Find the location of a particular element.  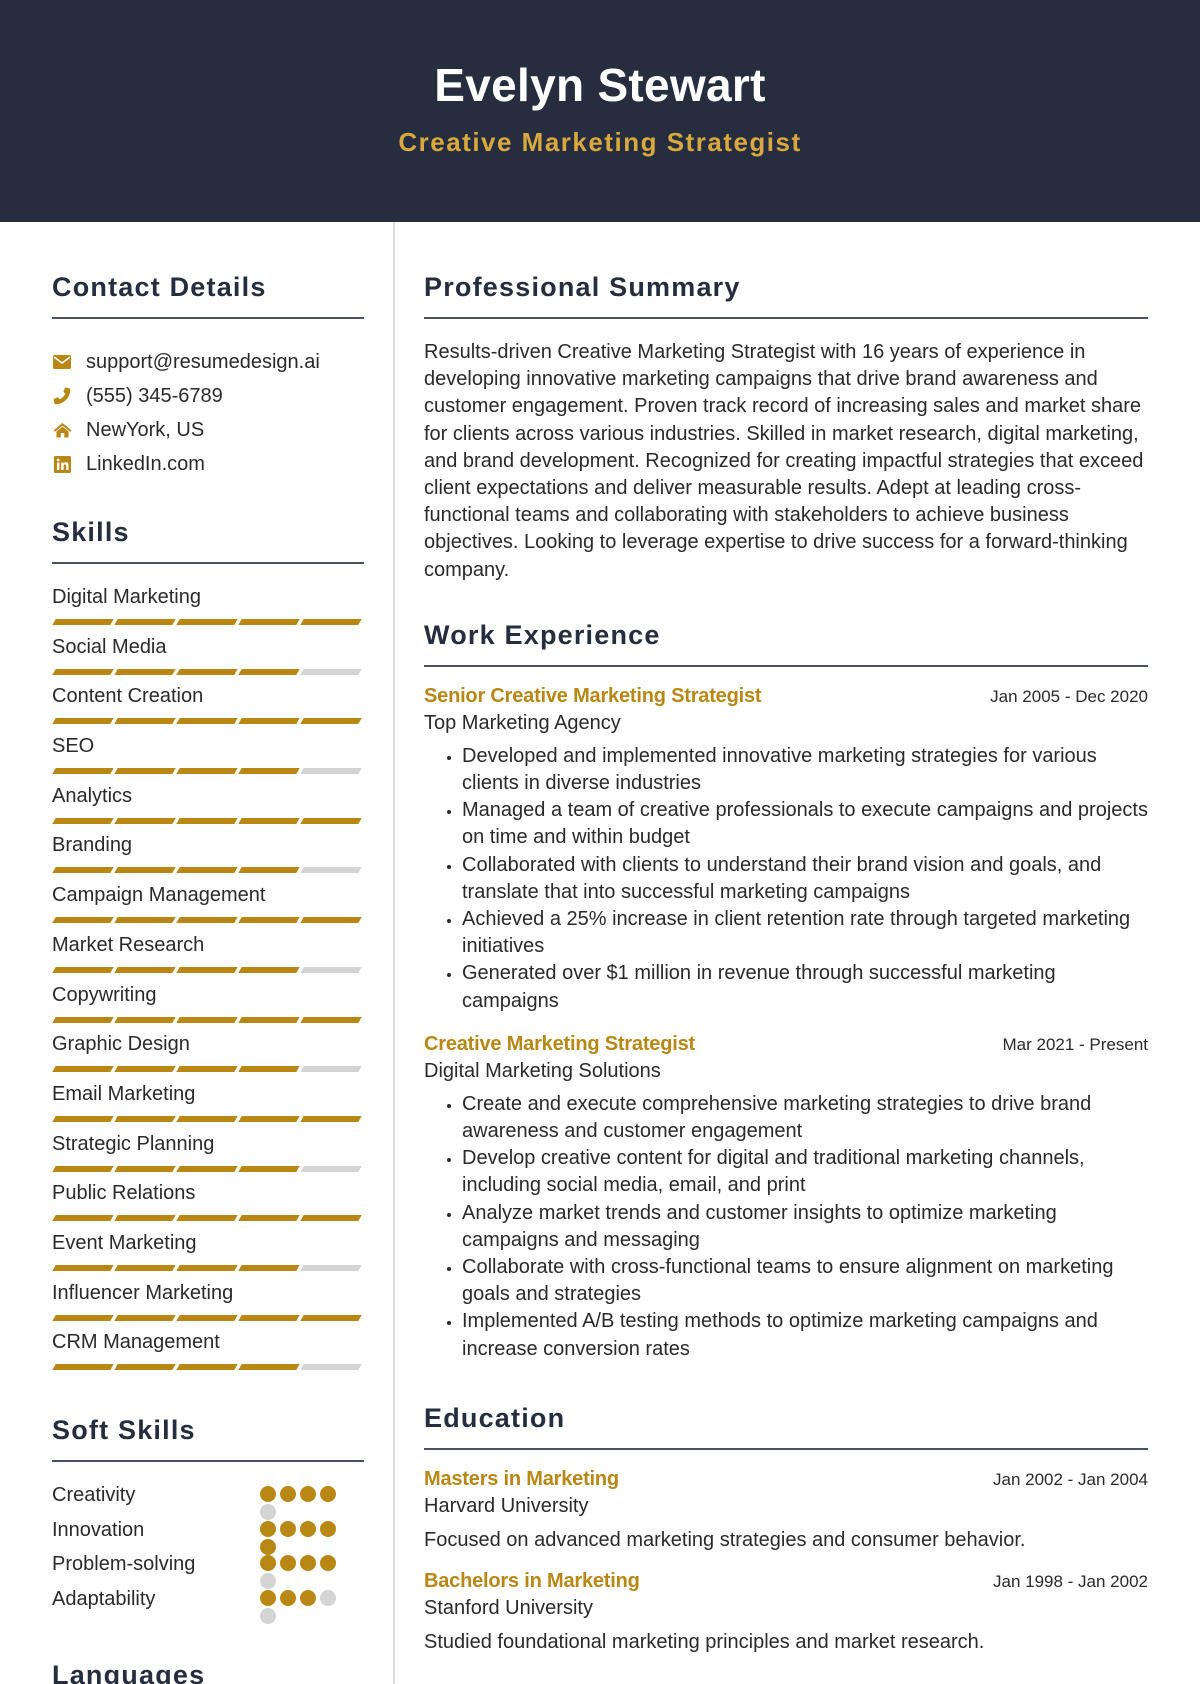

education-header: Masters in Marketing Jan 2002 - Jan 2004 is located at coordinates (786, 1479).